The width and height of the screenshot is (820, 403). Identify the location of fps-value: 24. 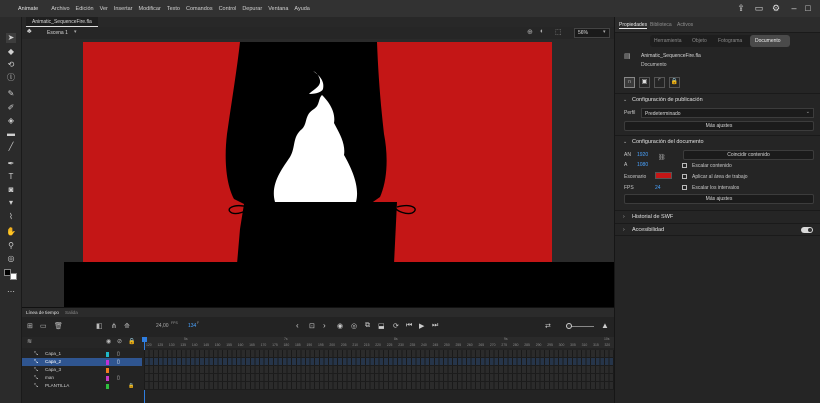
(658, 188).